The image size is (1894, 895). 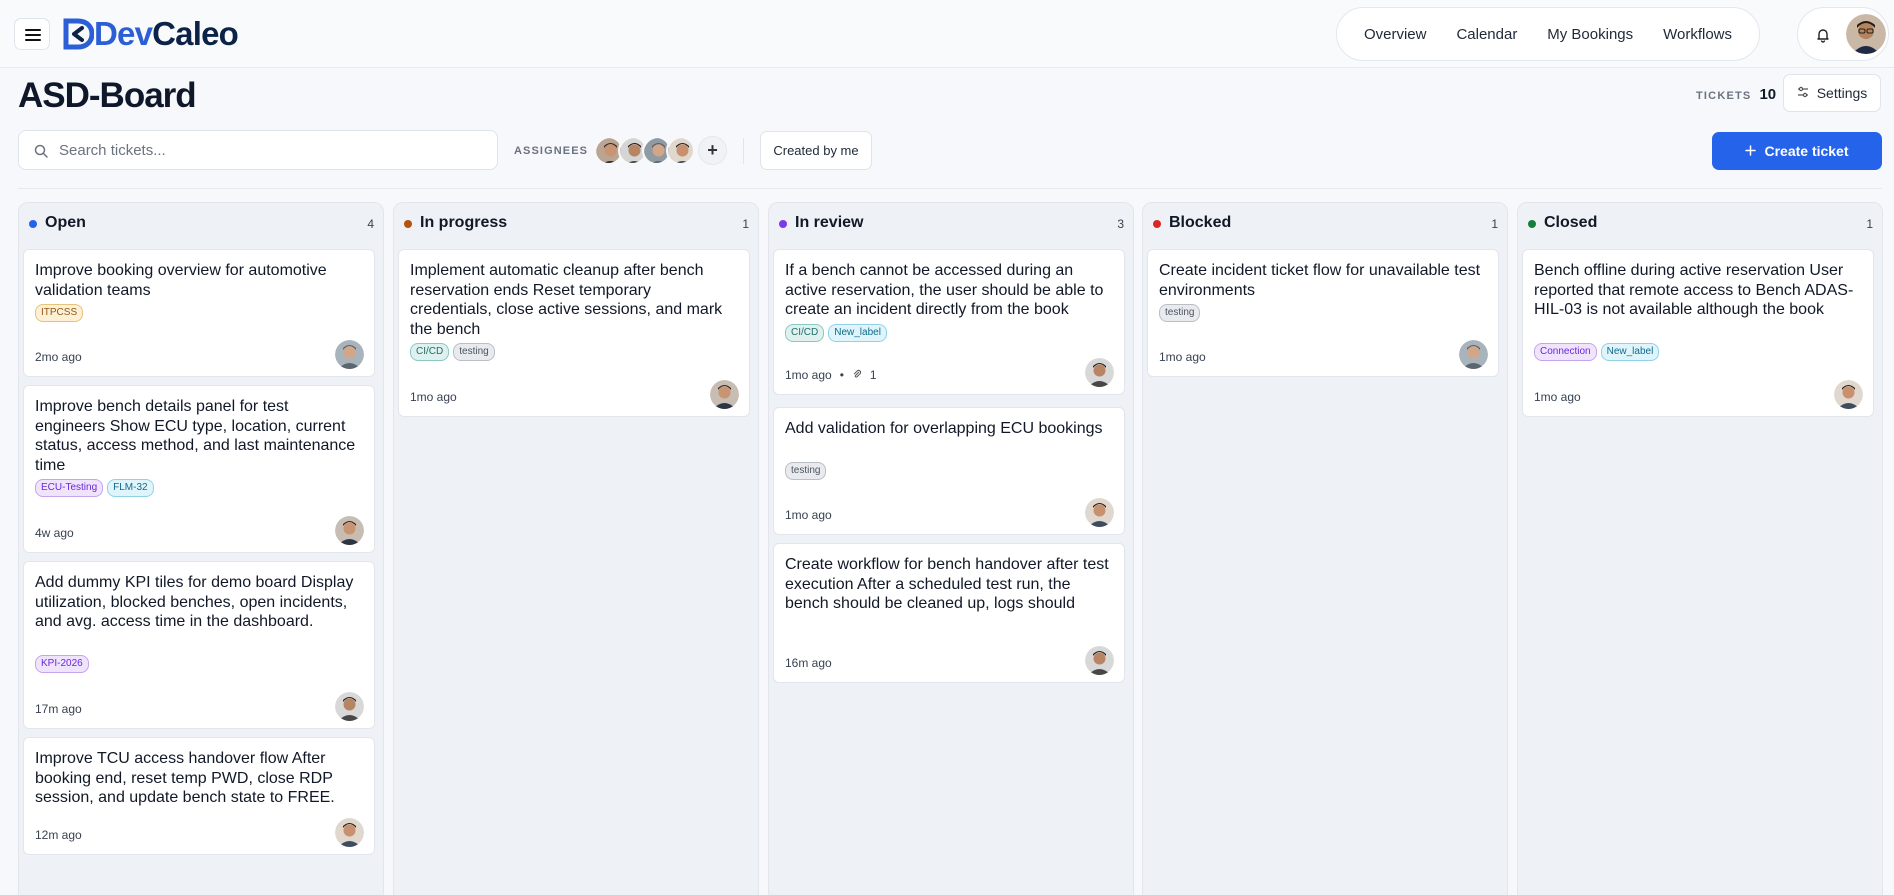 What do you see at coordinates (464, 222) in the screenshot?
I see `column-title: In progress` at bounding box center [464, 222].